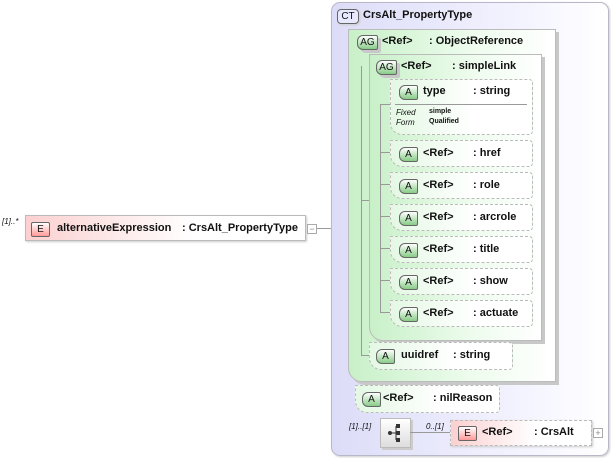  What do you see at coordinates (348, 16) in the screenshot?
I see `complex-type-badge: CT` at bounding box center [348, 16].